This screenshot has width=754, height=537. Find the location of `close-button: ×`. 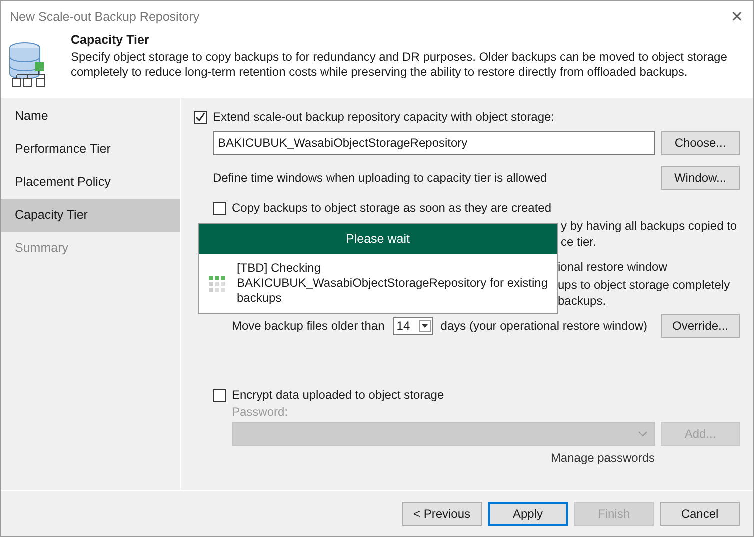

close-button: × is located at coordinates (737, 16).